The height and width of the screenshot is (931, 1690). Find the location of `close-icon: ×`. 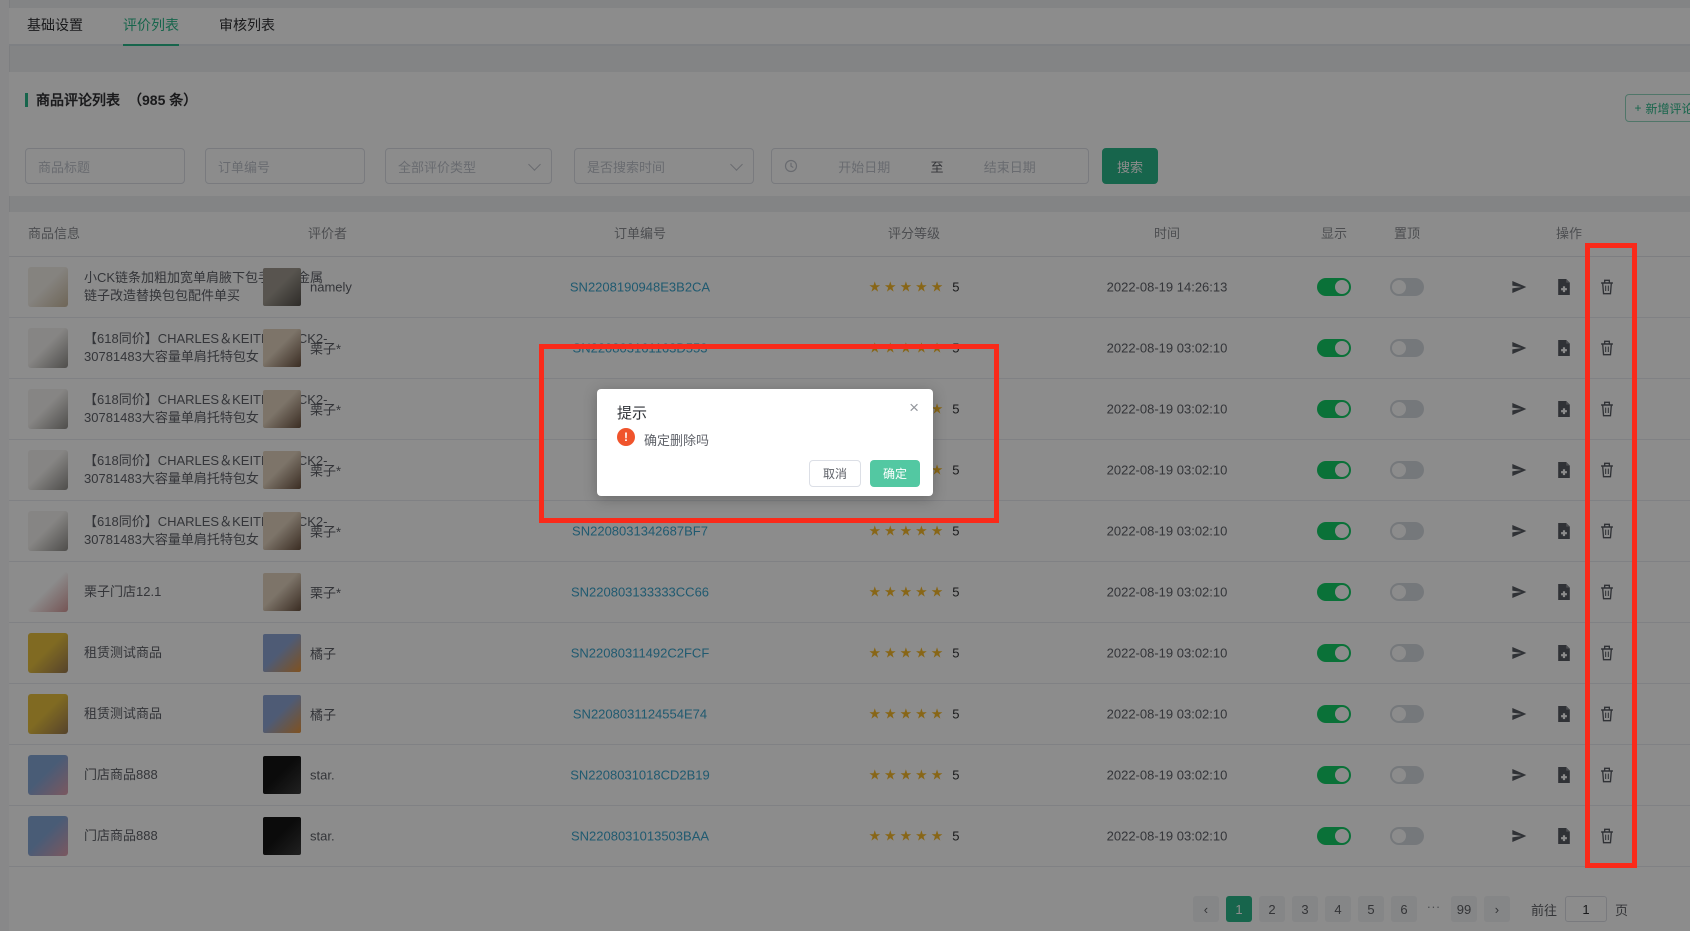

close-icon: × is located at coordinates (914, 408).